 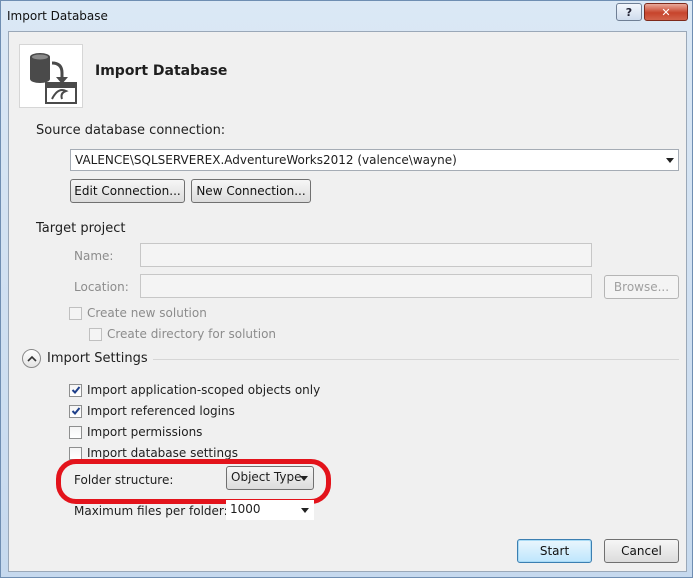 What do you see at coordinates (162, 453) in the screenshot?
I see `database-settings-label: Import database settings` at bounding box center [162, 453].